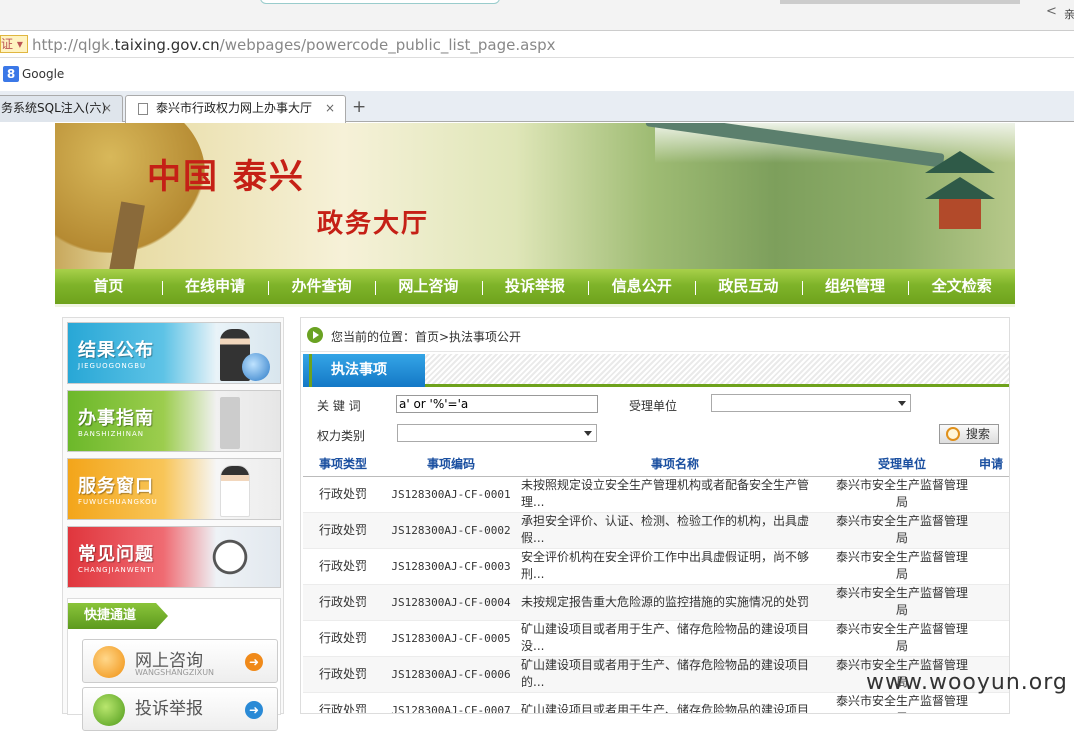 This screenshot has height=731, width=1074. What do you see at coordinates (116, 486) in the screenshot?
I see `tile-label: 服务窗口` at bounding box center [116, 486].